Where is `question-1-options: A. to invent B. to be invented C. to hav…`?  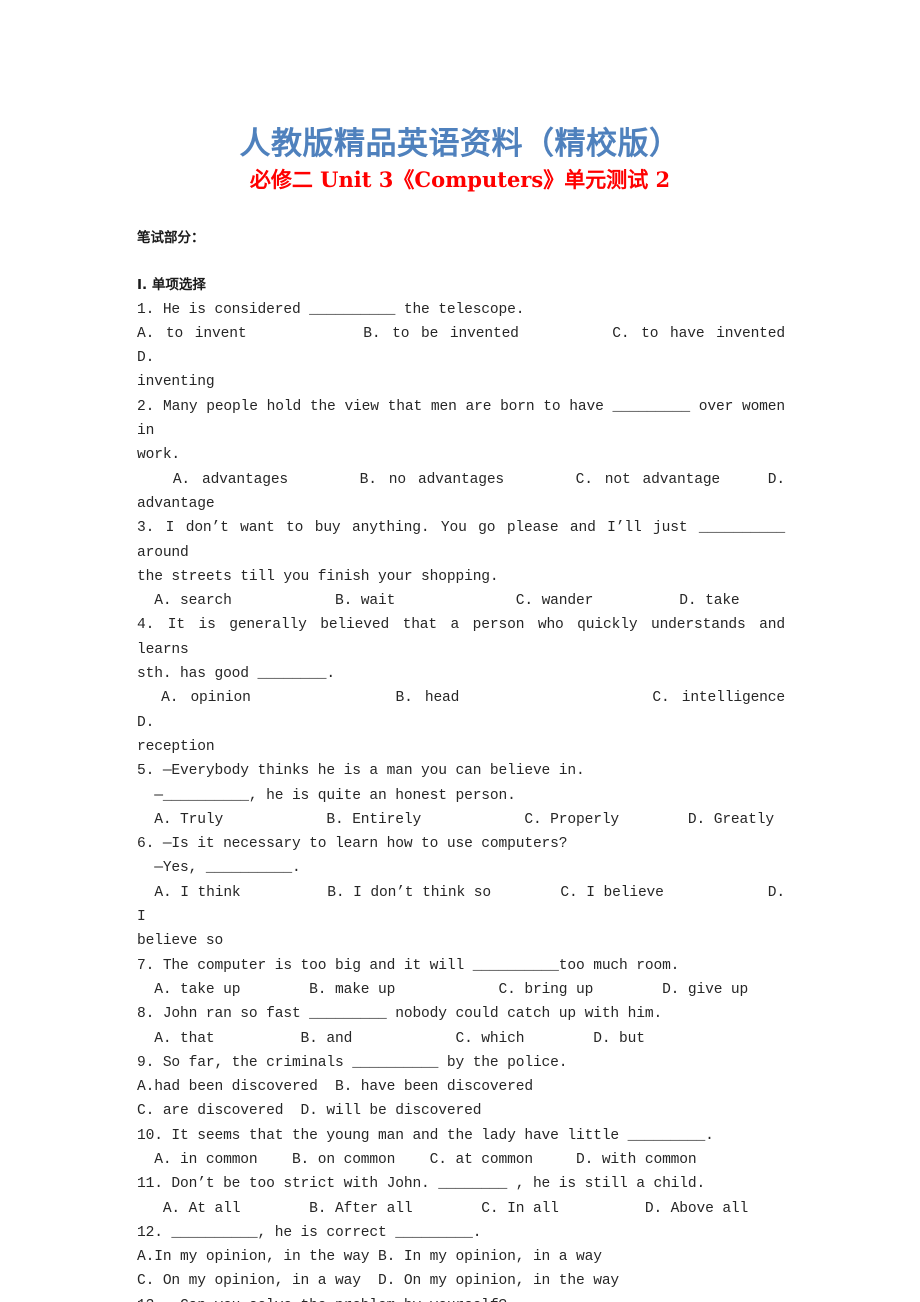 question-1-options: A. to invent B. to be invented C. to hav… is located at coordinates (504, 346).